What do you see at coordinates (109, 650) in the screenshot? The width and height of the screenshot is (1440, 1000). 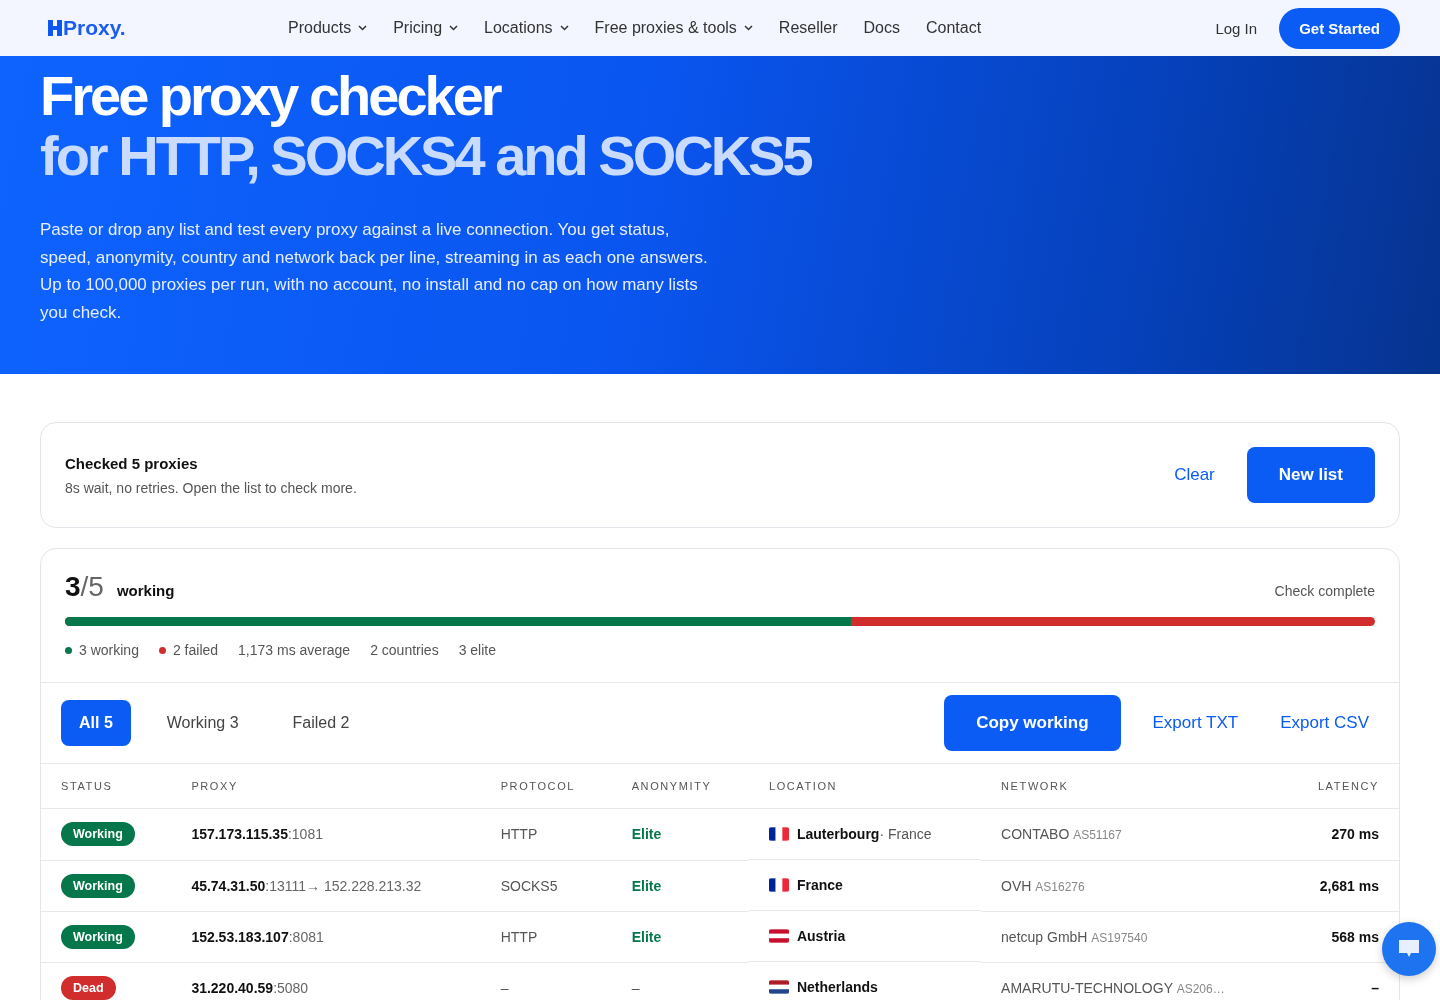 I see `stat-text: 3 working` at bounding box center [109, 650].